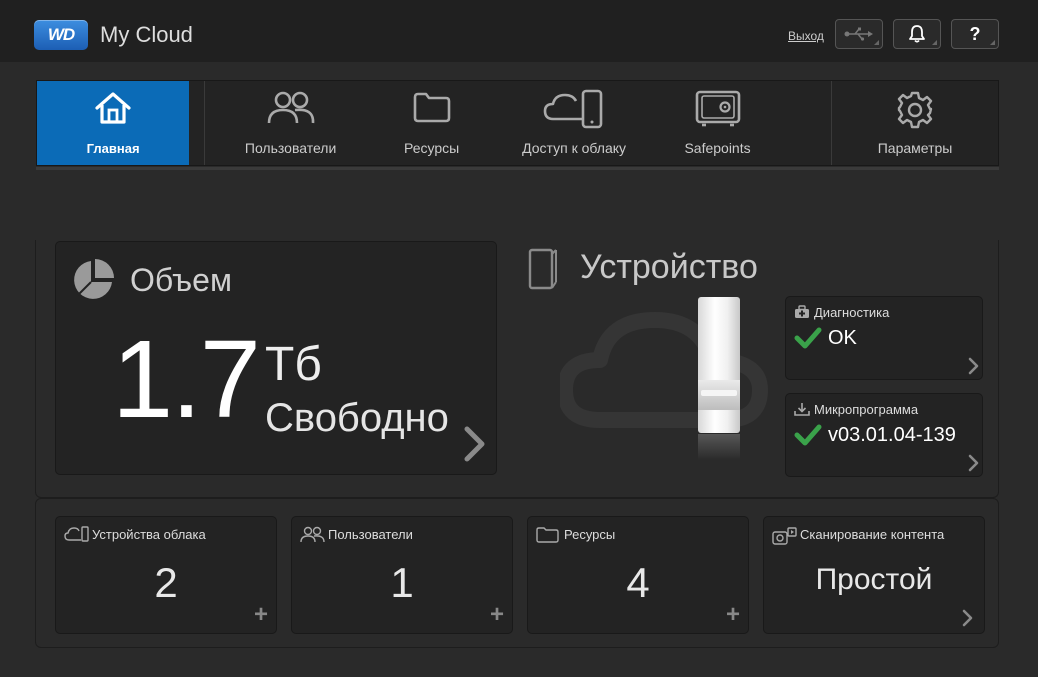 The height and width of the screenshot is (677, 1038). Describe the element at coordinates (874, 579) in the screenshot. I see `tile-content-scan-status: Простой` at that location.